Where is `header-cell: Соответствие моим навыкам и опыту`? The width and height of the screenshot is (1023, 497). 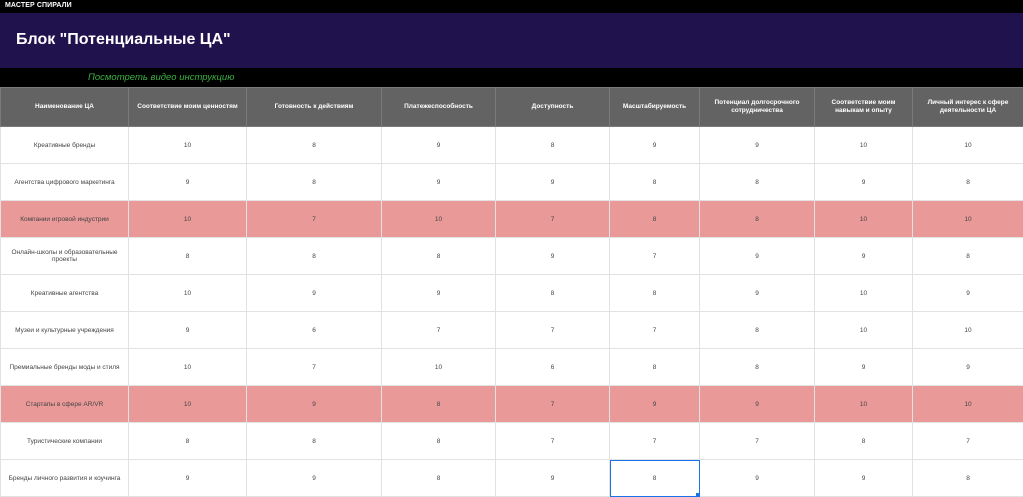 header-cell: Соответствие моим навыкам и опыту is located at coordinates (864, 107).